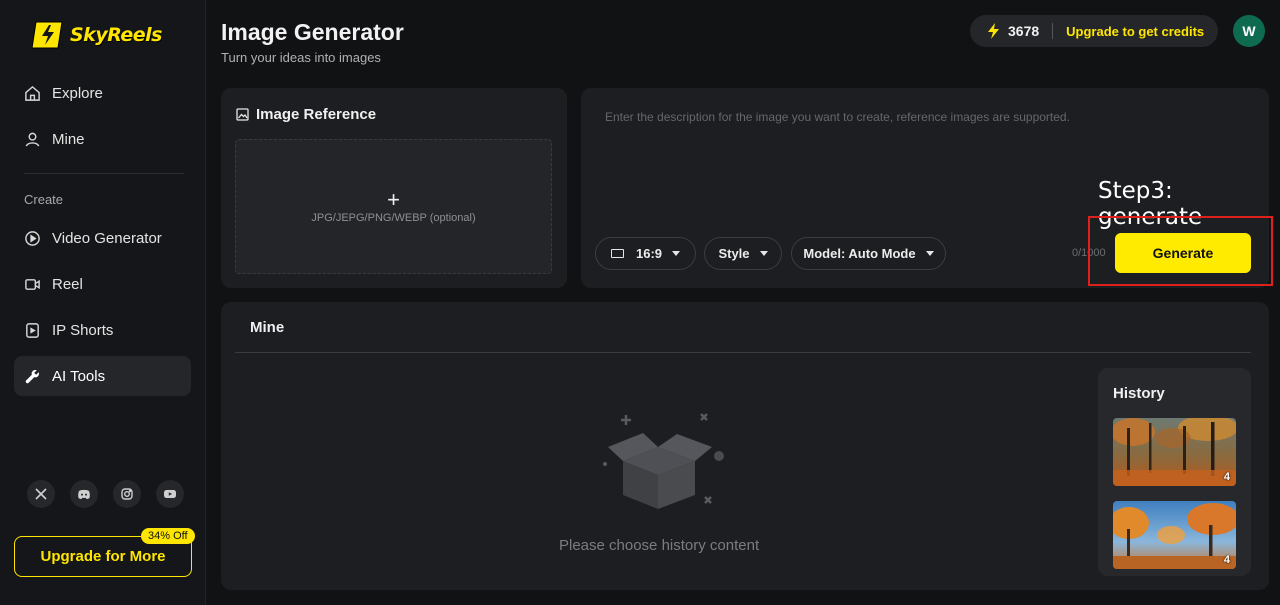  Describe the element at coordinates (1053, 31) in the screenshot. I see `credits-separator` at that location.